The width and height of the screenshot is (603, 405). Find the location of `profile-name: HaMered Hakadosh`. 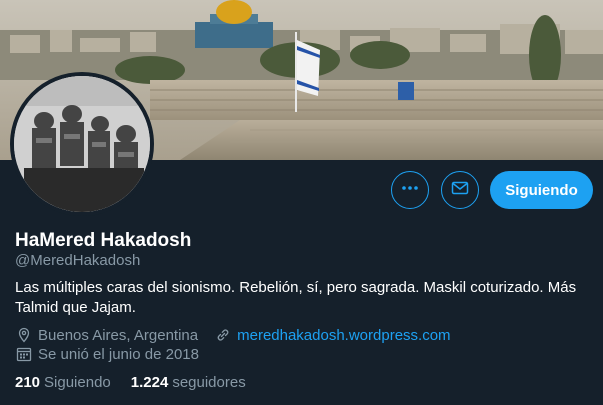

profile-name: HaMered Hakadosh is located at coordinates (103, 240).